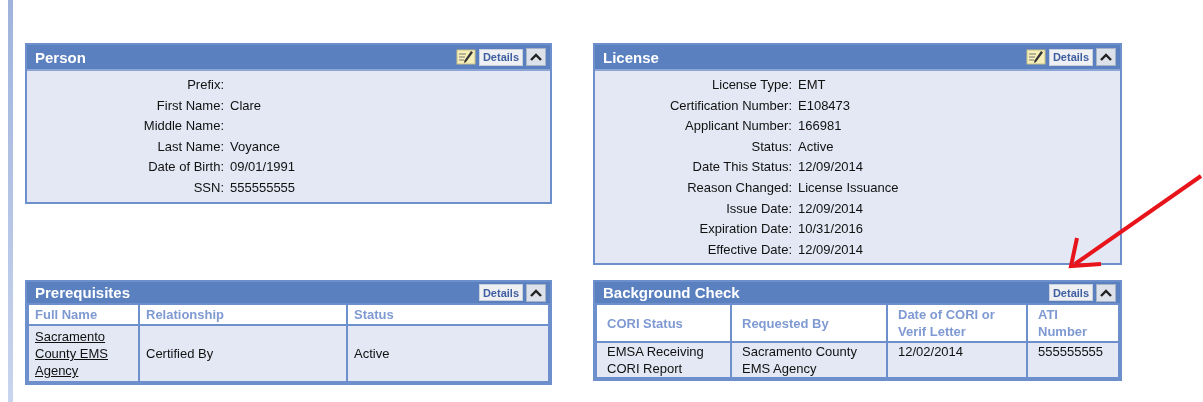  Describe the element at coordinates (831, 229) in the screenshot. I see `field-value: 10/31/2016` at that location.